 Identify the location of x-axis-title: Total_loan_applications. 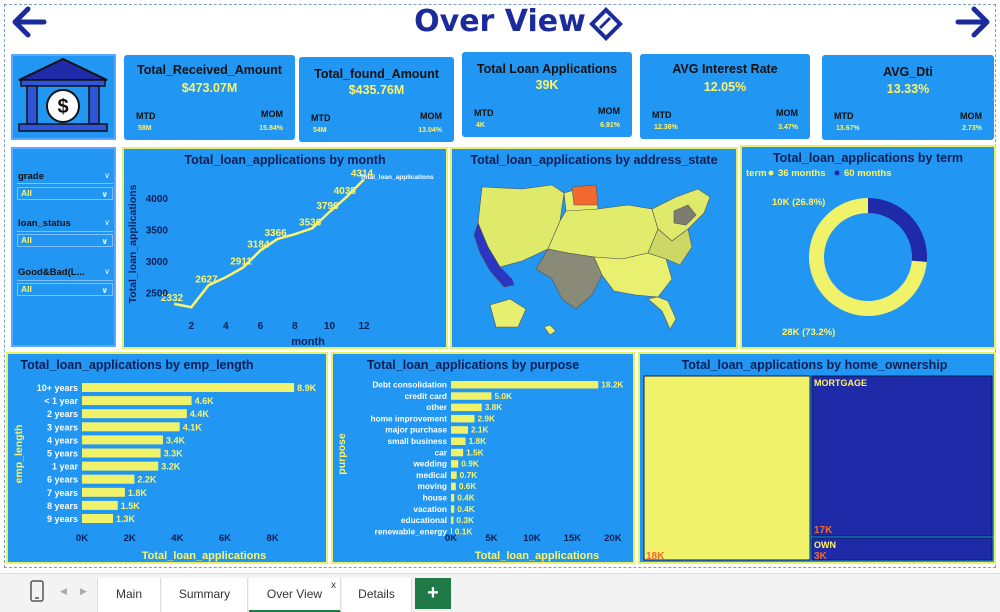
(537, 556).